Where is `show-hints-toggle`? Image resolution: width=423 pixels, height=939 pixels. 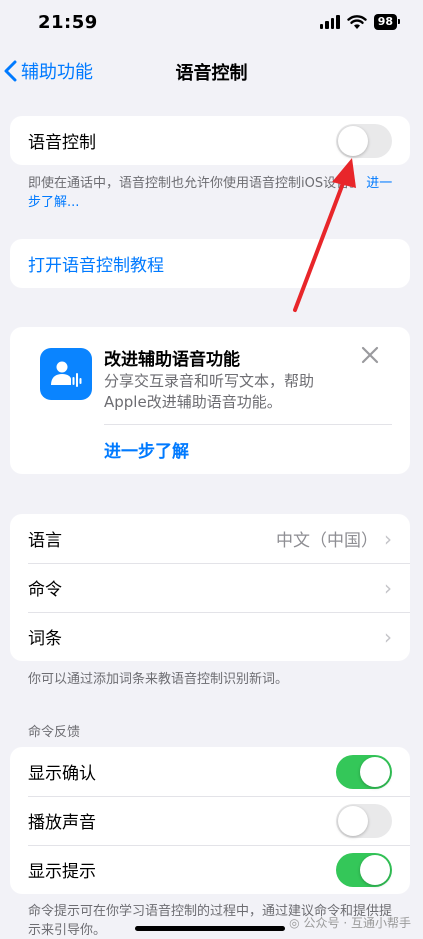
show-hints-toggle is located at coordinates (364, 869).